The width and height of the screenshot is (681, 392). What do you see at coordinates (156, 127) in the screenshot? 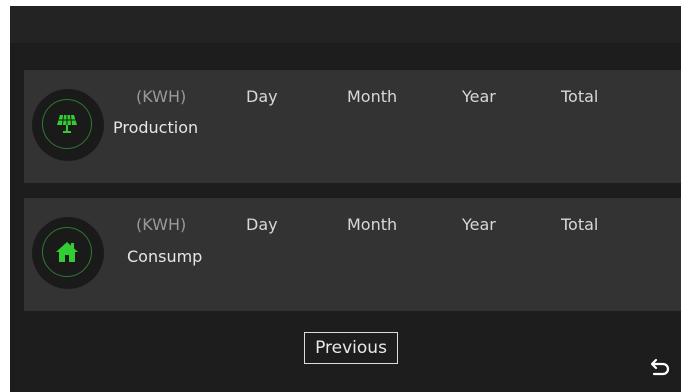
I see `production-label: Production` at bounding box center [156, 127].